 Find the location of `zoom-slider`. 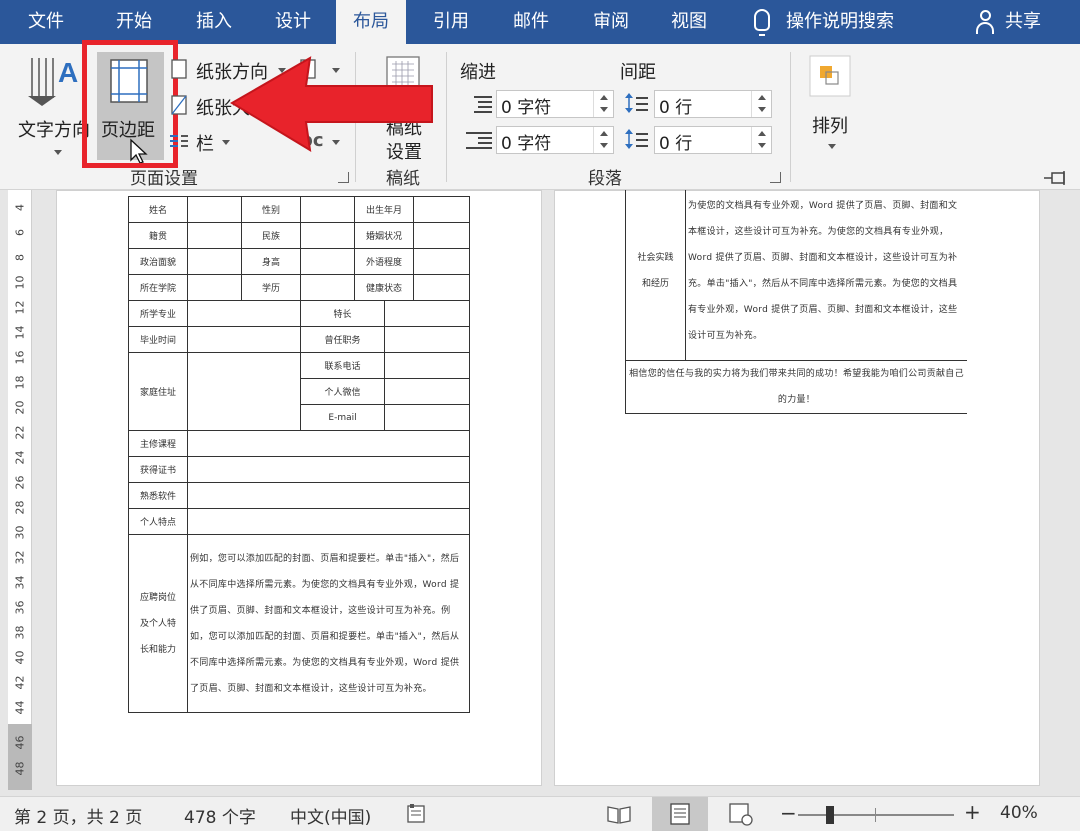

zoom-slider is located at coordinates (876, 815).